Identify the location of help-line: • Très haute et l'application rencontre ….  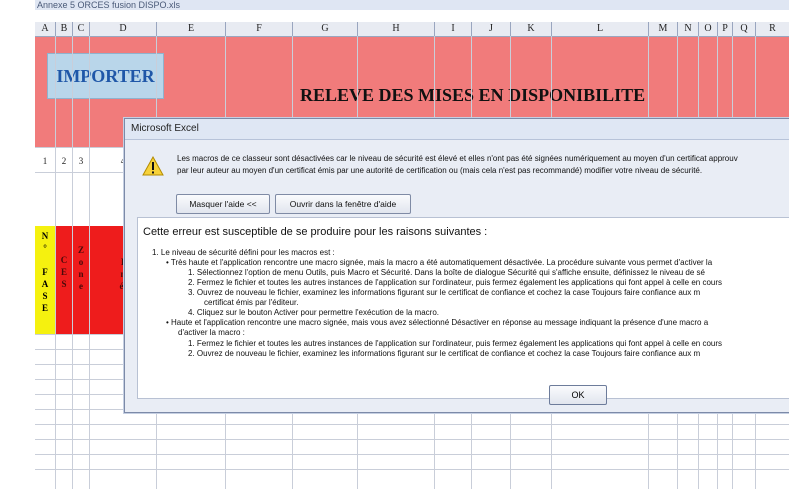
(439, 262).